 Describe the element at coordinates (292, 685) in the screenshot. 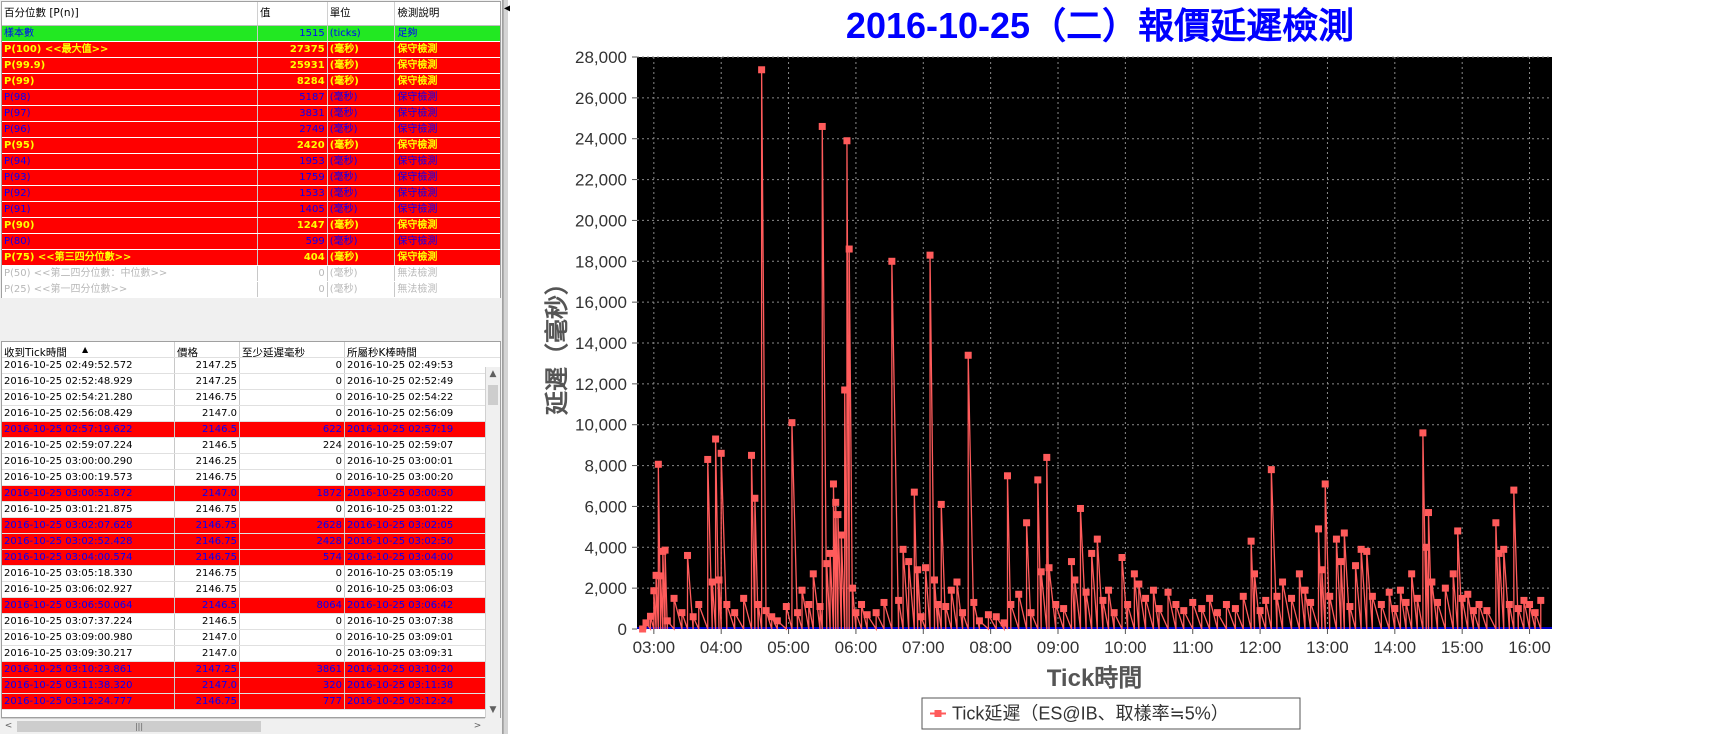

I see `tick-delay: 320` at that location.